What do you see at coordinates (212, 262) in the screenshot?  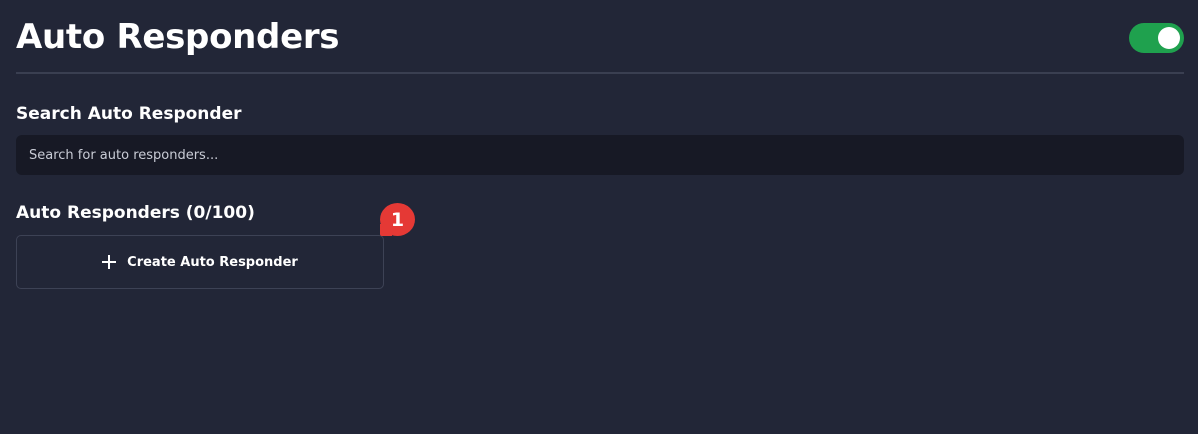 I see `create-auto-responder-label: Create Auto Responder` at bounding box center [212, 262].